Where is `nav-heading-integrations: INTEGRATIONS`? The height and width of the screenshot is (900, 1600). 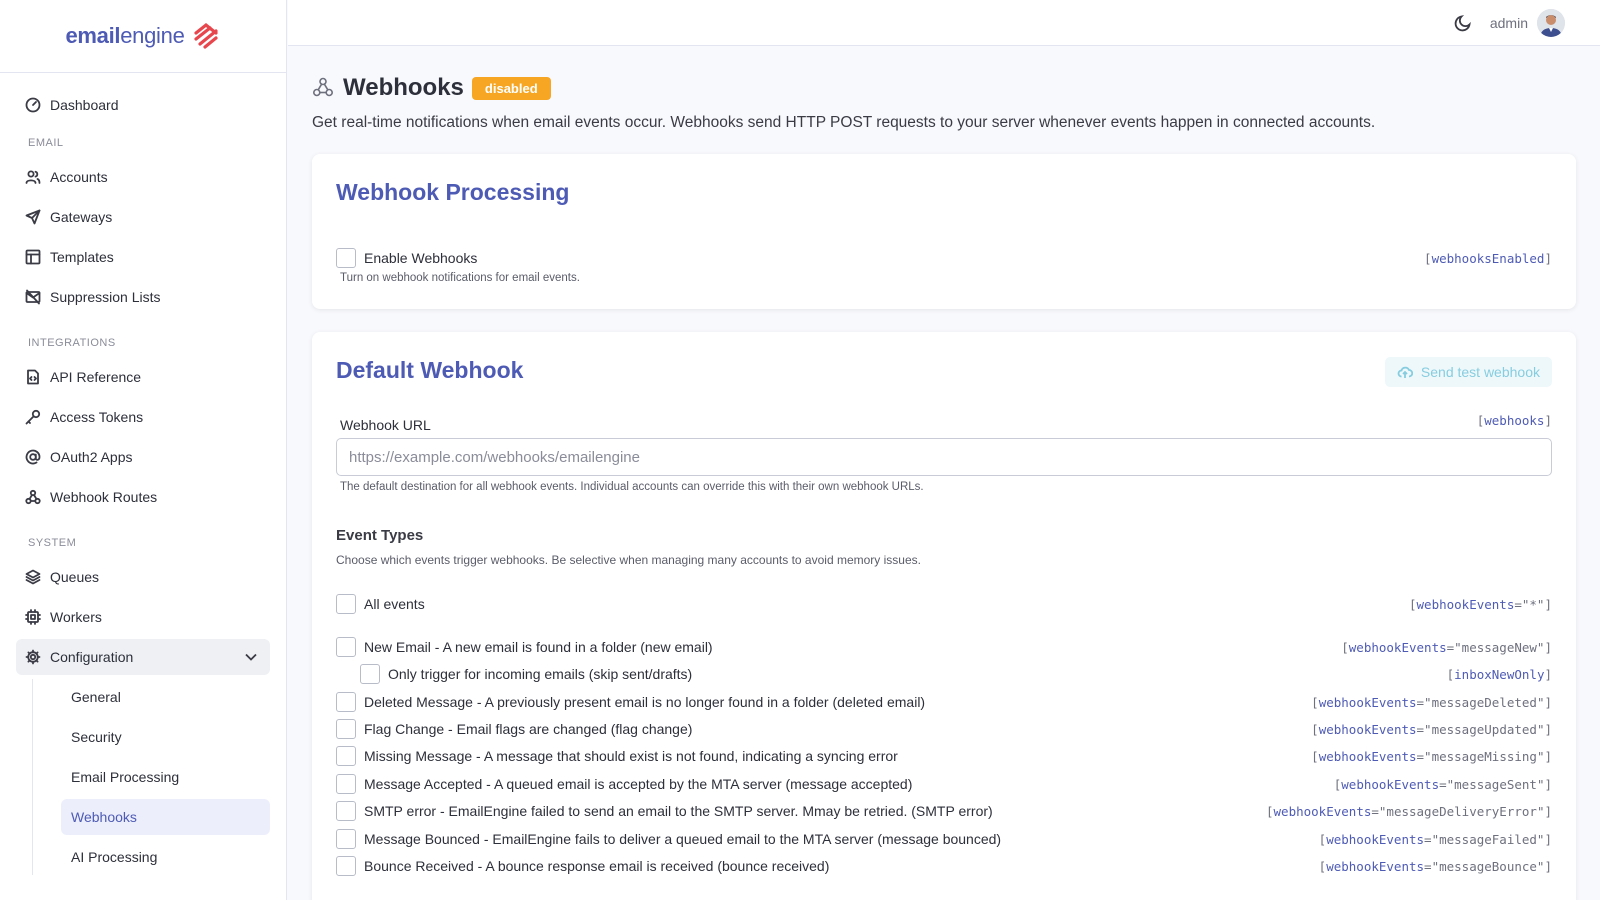
nav-heading-integrations: INTEGRATIONS is located at coordinates (72, 343).